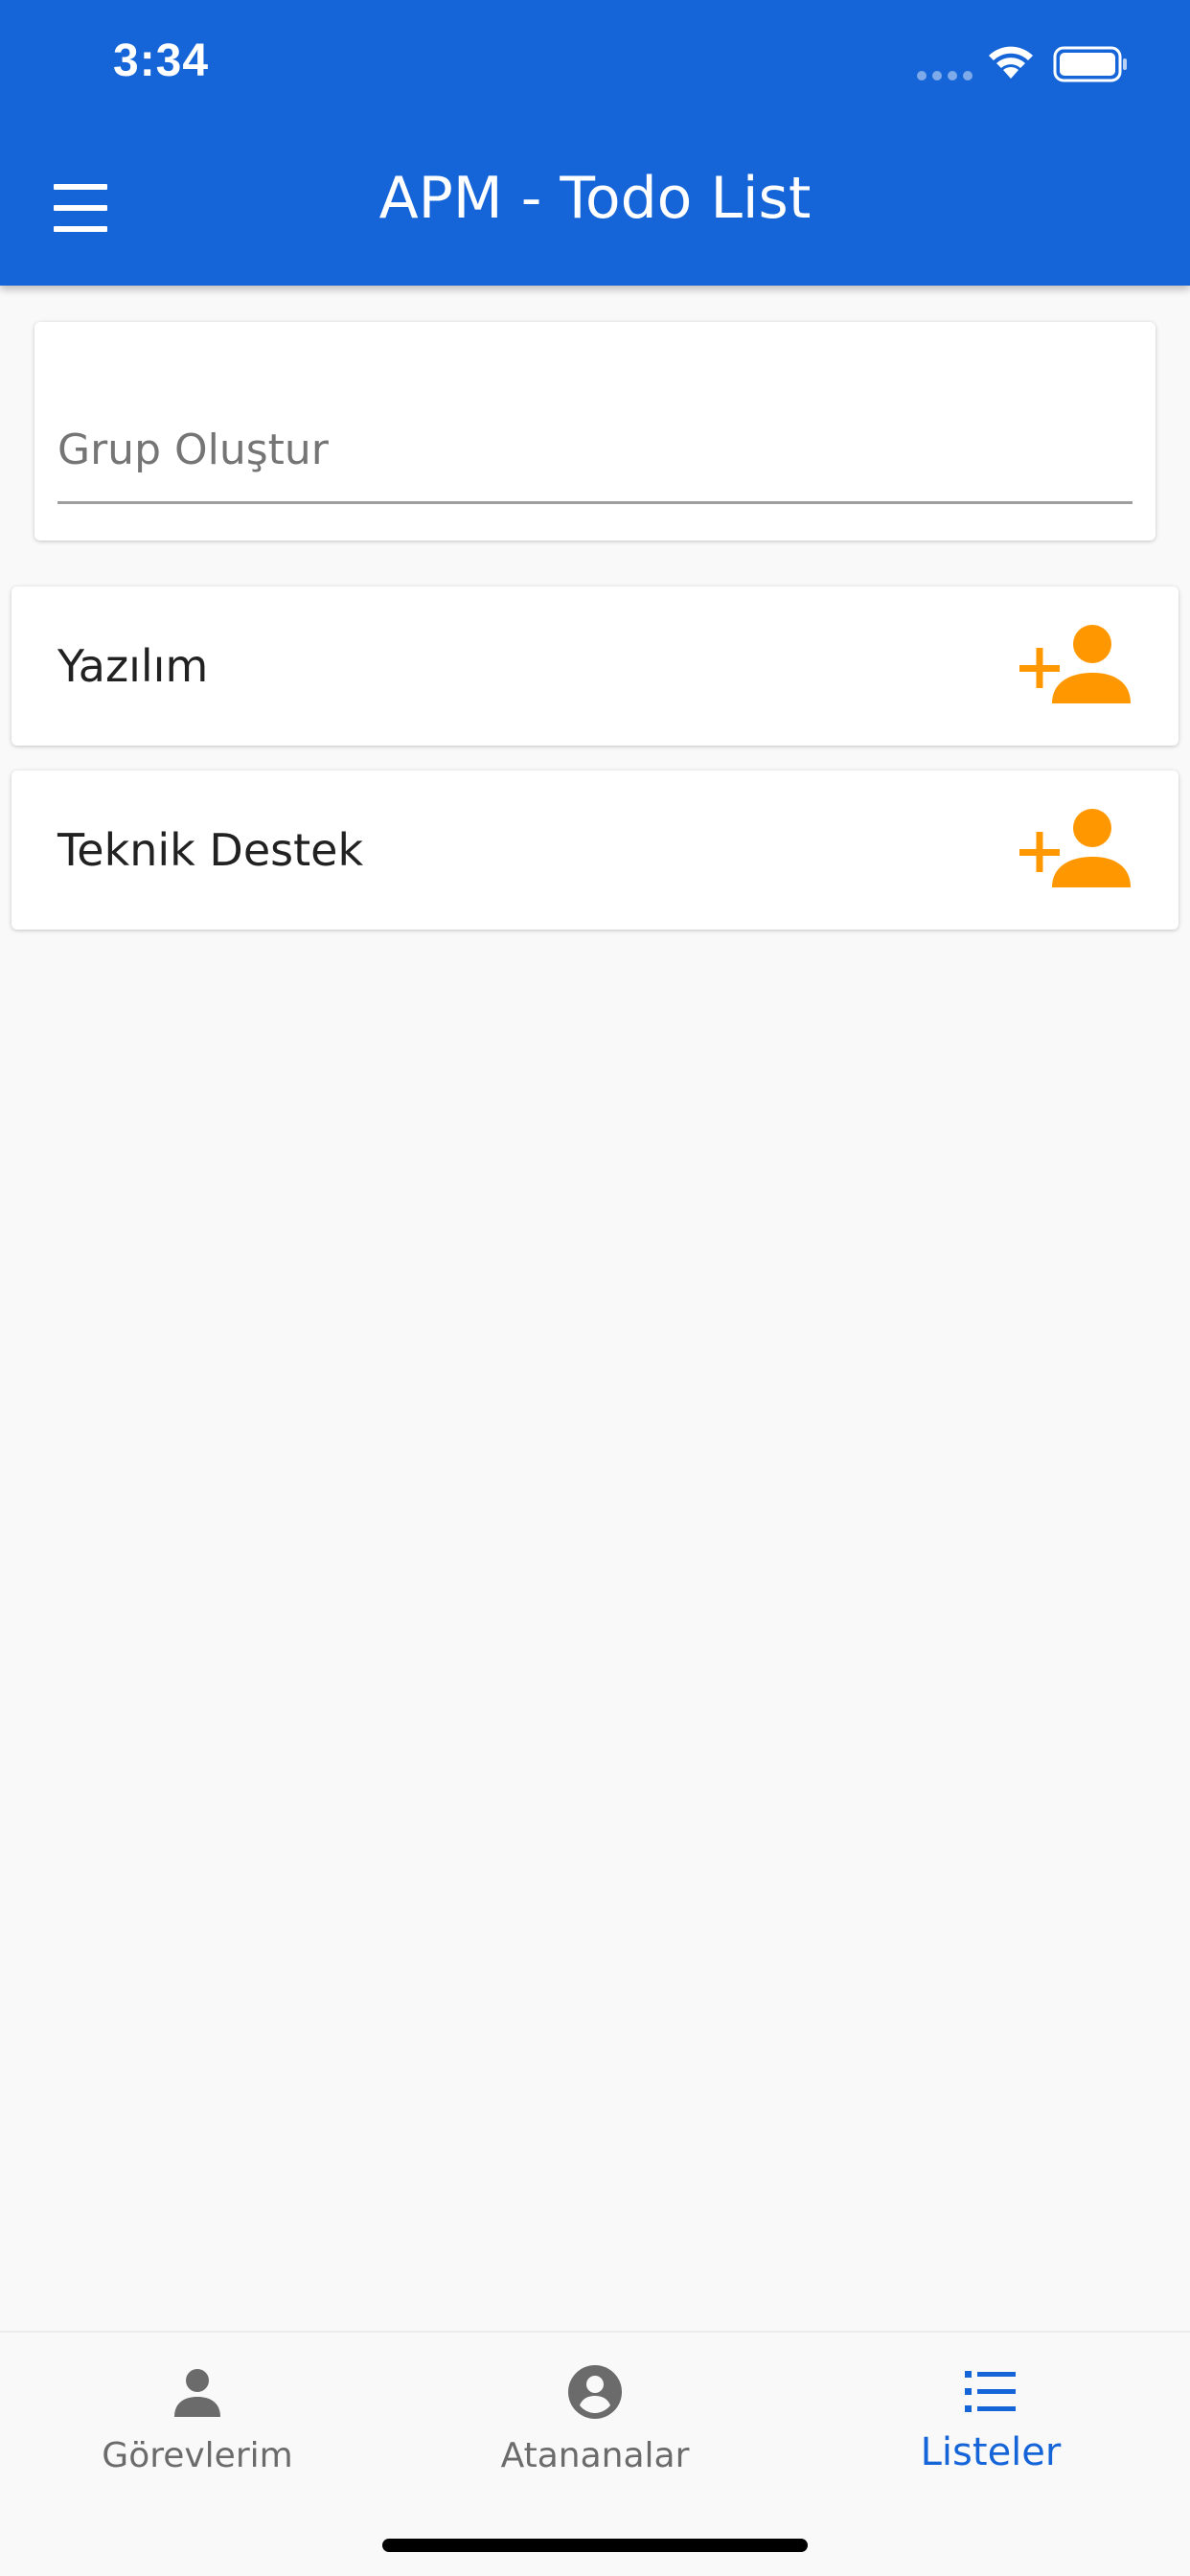  I want to click on nav-label: Listeler, so click(991, 2452).